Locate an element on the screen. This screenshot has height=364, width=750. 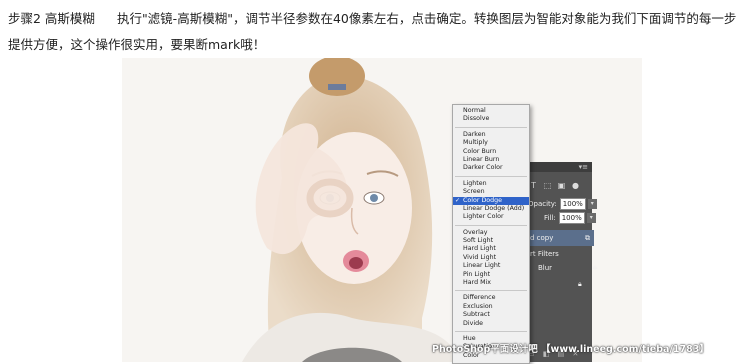
blend-mode-item-exclusion: Exclusion is located at coordinates (491, 307).